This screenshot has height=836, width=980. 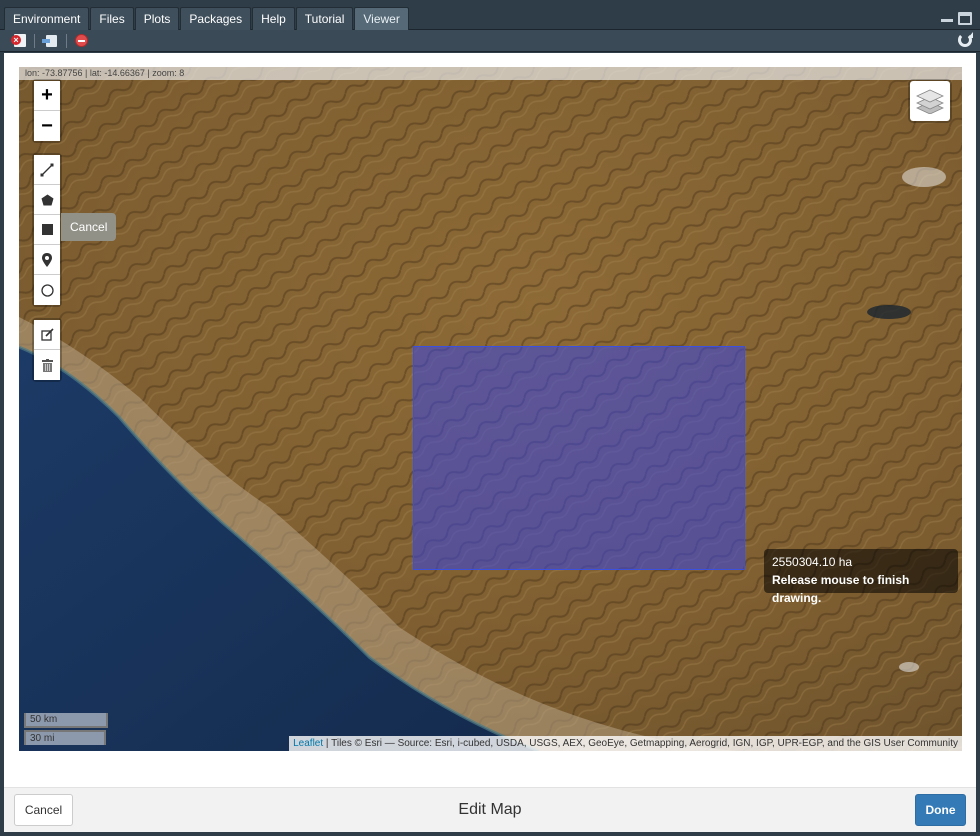 I want to click on tab-viewer: Viewer, so click(x=381, y=18).